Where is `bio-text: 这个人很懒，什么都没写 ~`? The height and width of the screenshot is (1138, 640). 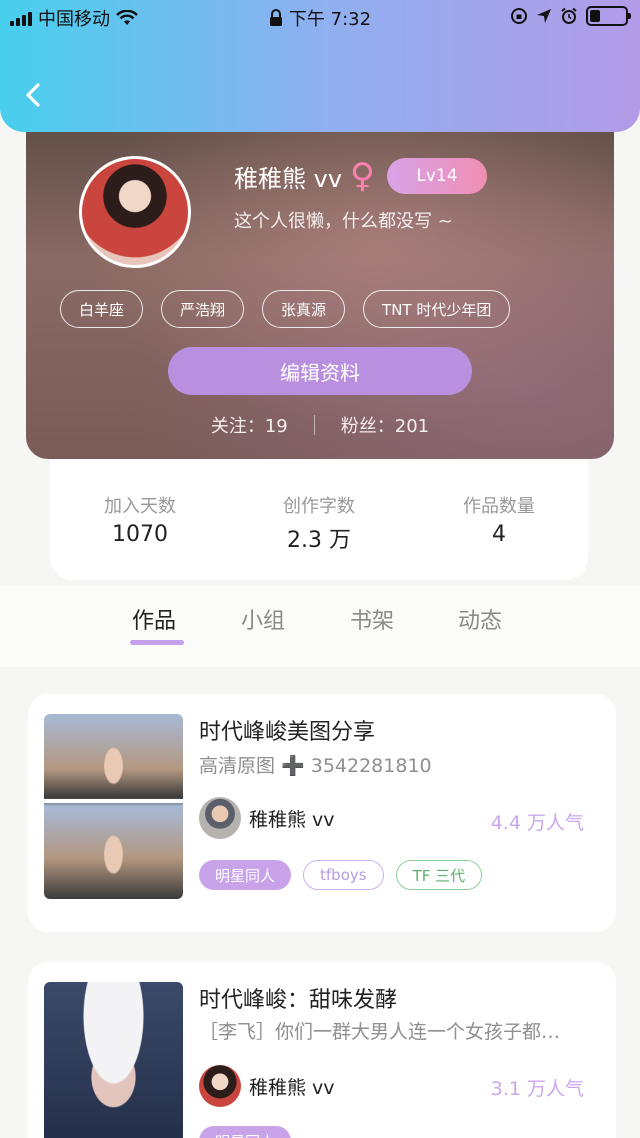 bio-text: 这个人很懒，什么都没写 ~ is located at coordinates (343, 221).